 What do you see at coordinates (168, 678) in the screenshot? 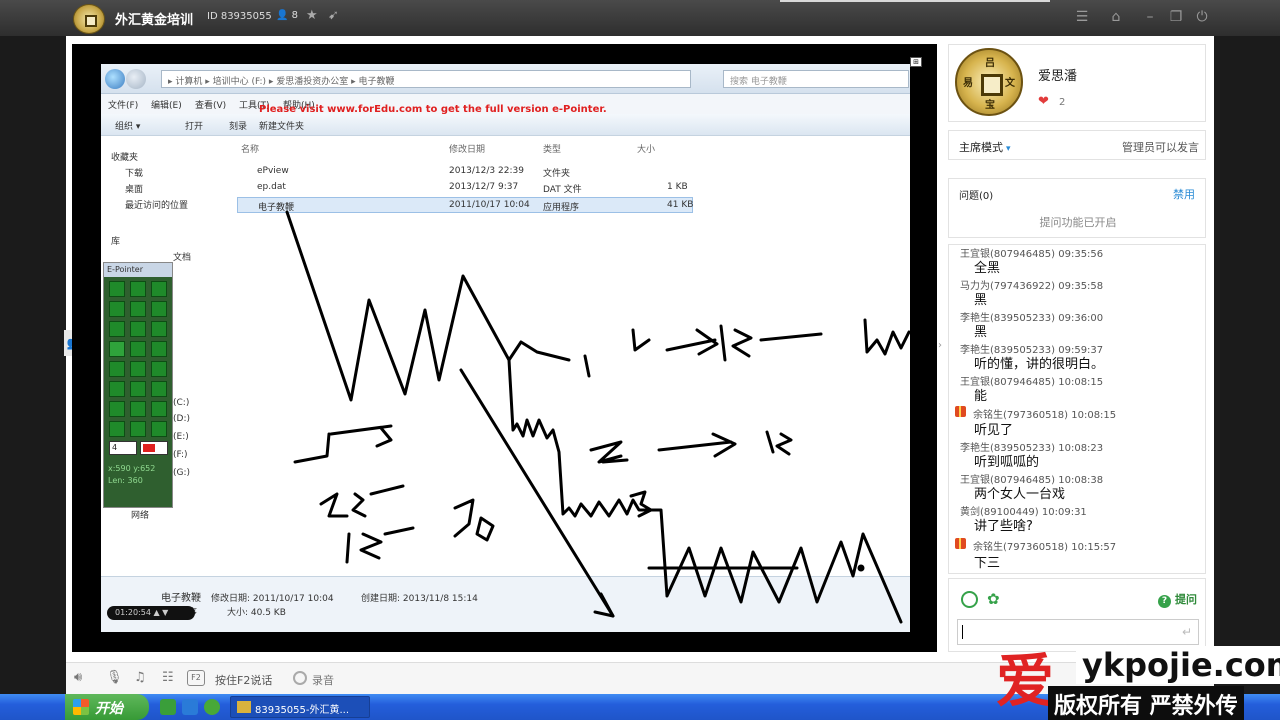
I see `mixer-icon: ☷` at bounding box center [168, 678].